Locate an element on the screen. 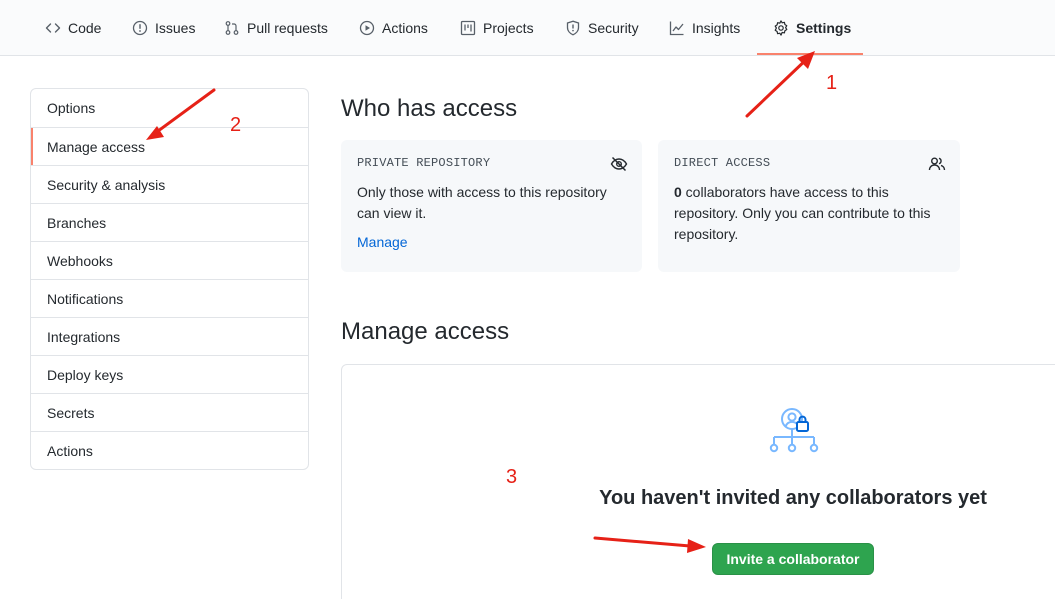  sidebar-item-webhooks: Webhooks is located at coordinates (169, 260).